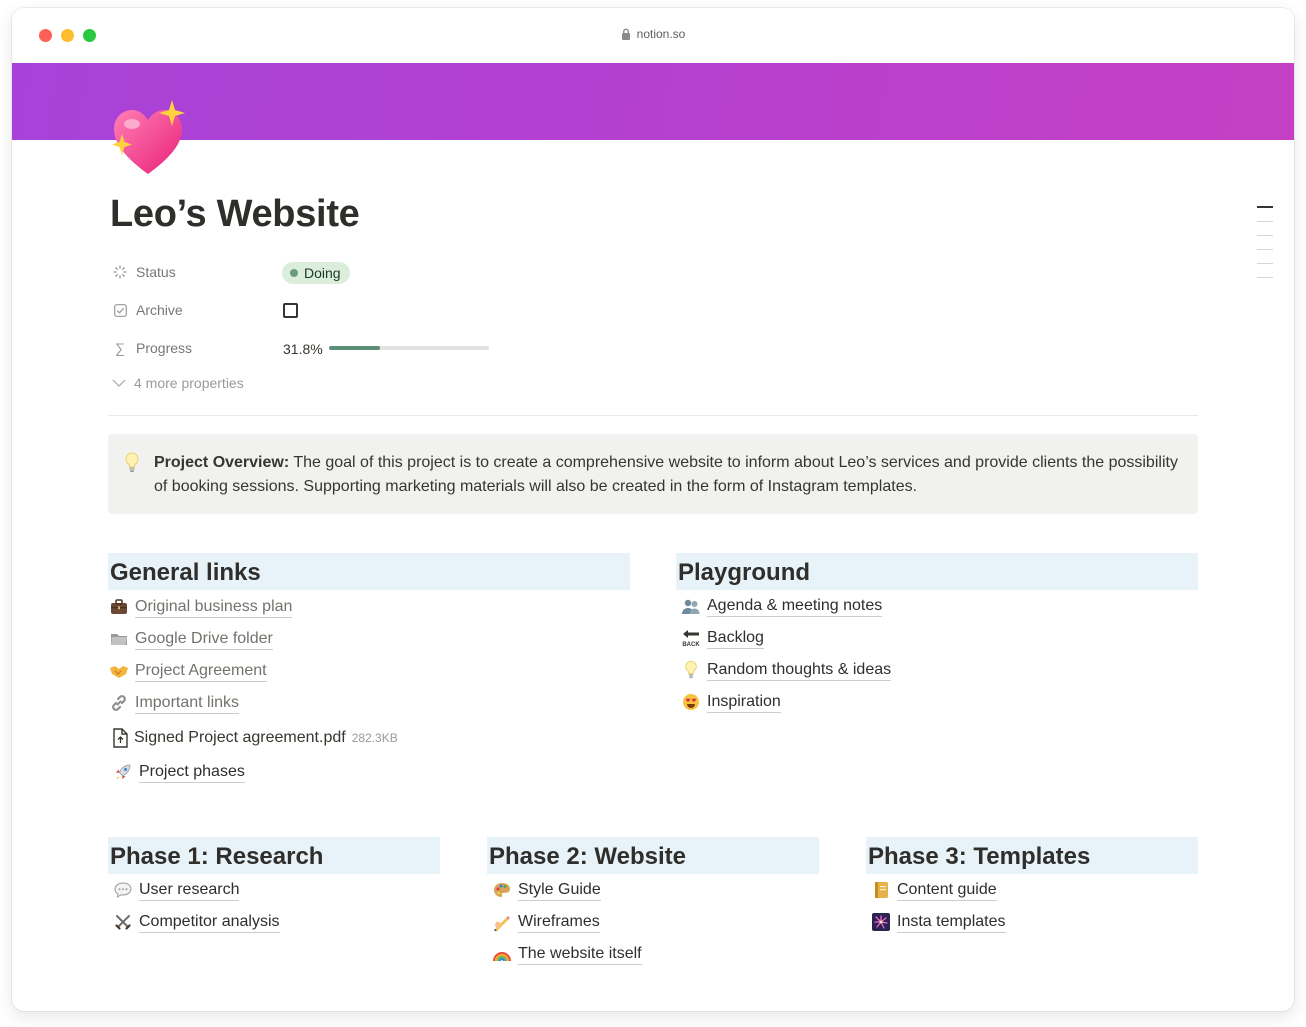 The width and height of the screenshot is (1306, 1027). I want to click on link-backlog: BACK Backlog, so click(722, 638).